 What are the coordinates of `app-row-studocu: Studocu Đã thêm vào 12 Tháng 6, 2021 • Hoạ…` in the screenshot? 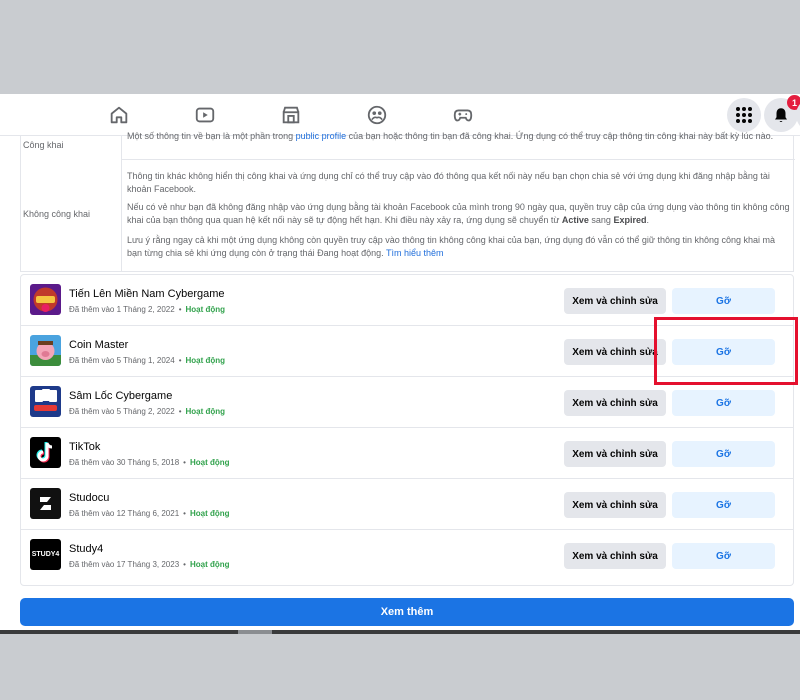 It's located at (407, 504).